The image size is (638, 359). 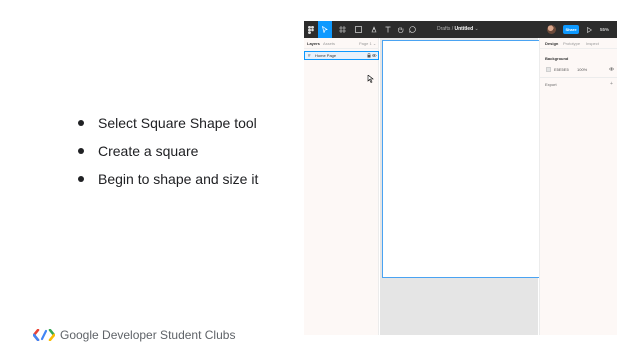 What do you see at coordinates (551, 43) in the screenshot?
I see `tab-design: Design` at bounding box center [551, 43].